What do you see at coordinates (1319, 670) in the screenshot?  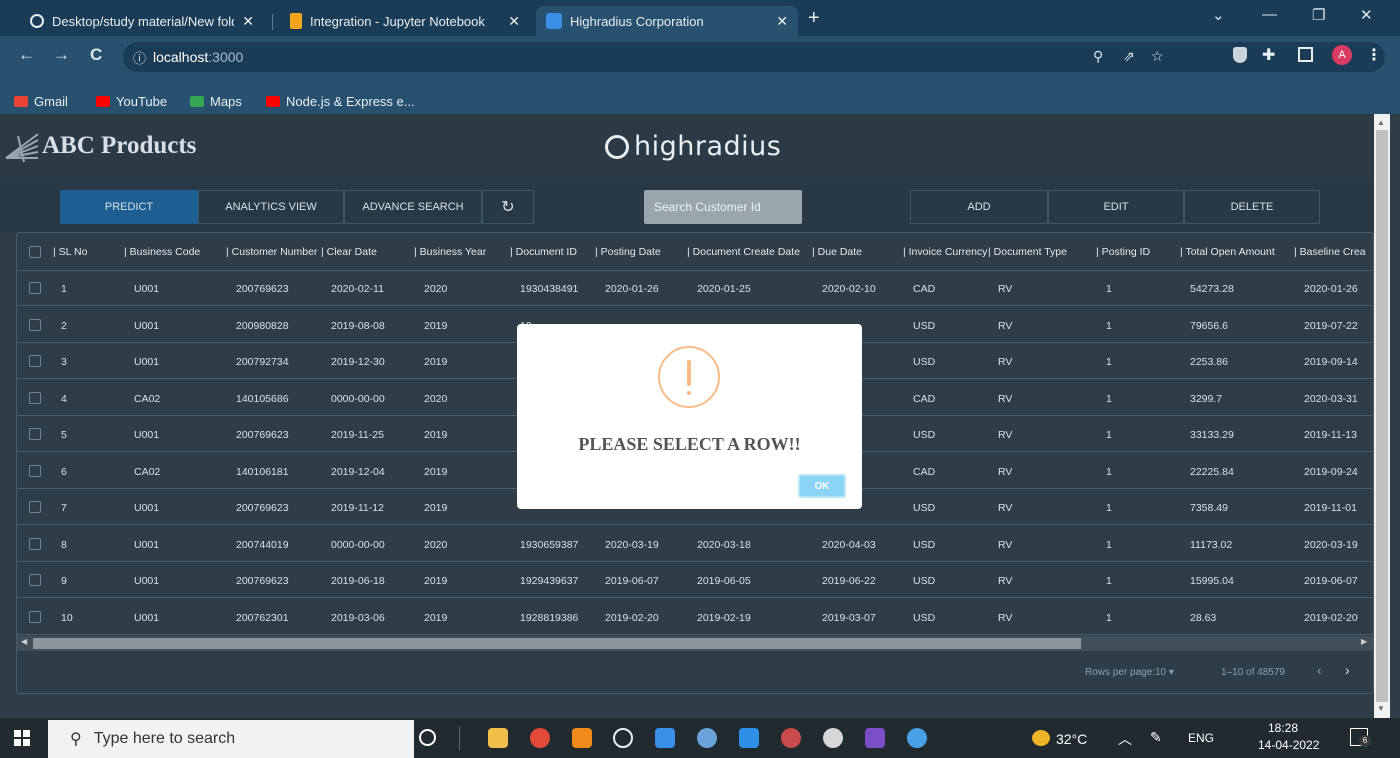 I see `prev-page-icon: ‹` at bounding box center [1319, 670].